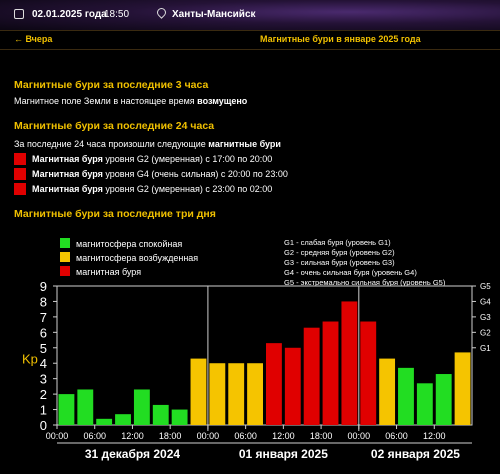  Describe the element at coordinates (187, 159) in the screenshot. I see `storm-rest: уровня G2 (умеренная) с 17:00 по 20:00` at that location.